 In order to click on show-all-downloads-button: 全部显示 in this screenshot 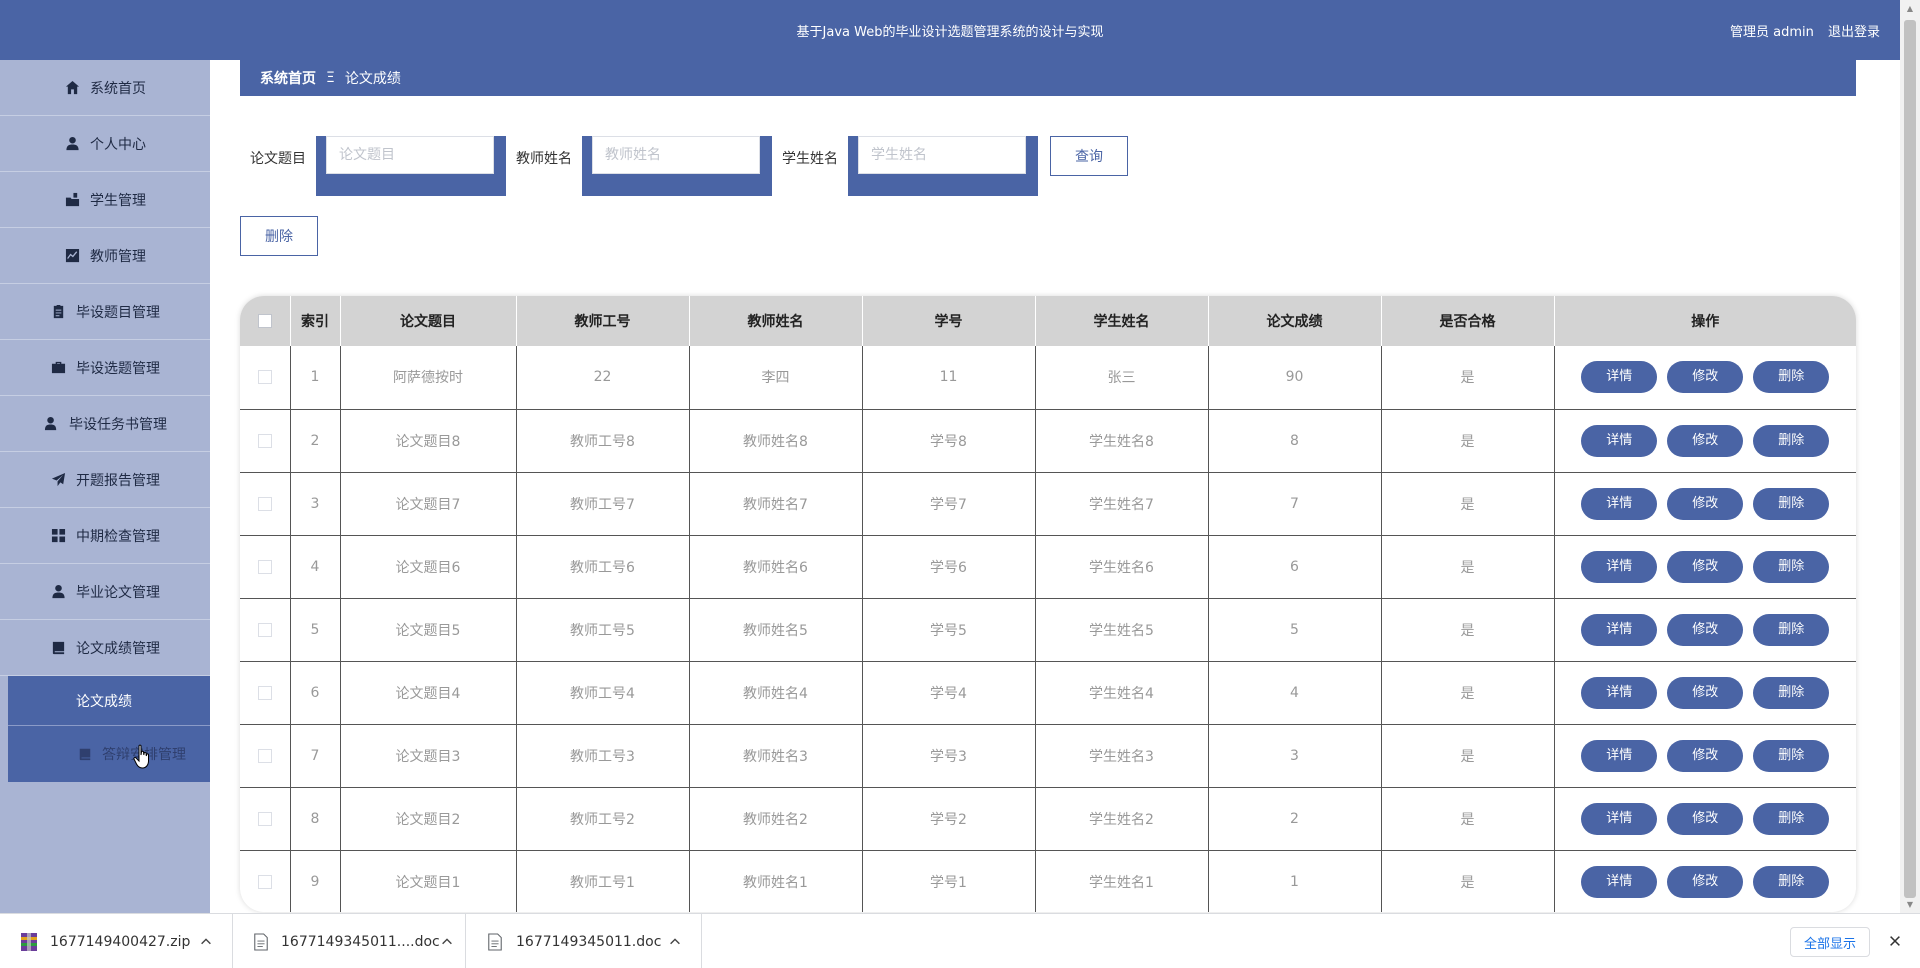, I will do `click(1830, 942)`.